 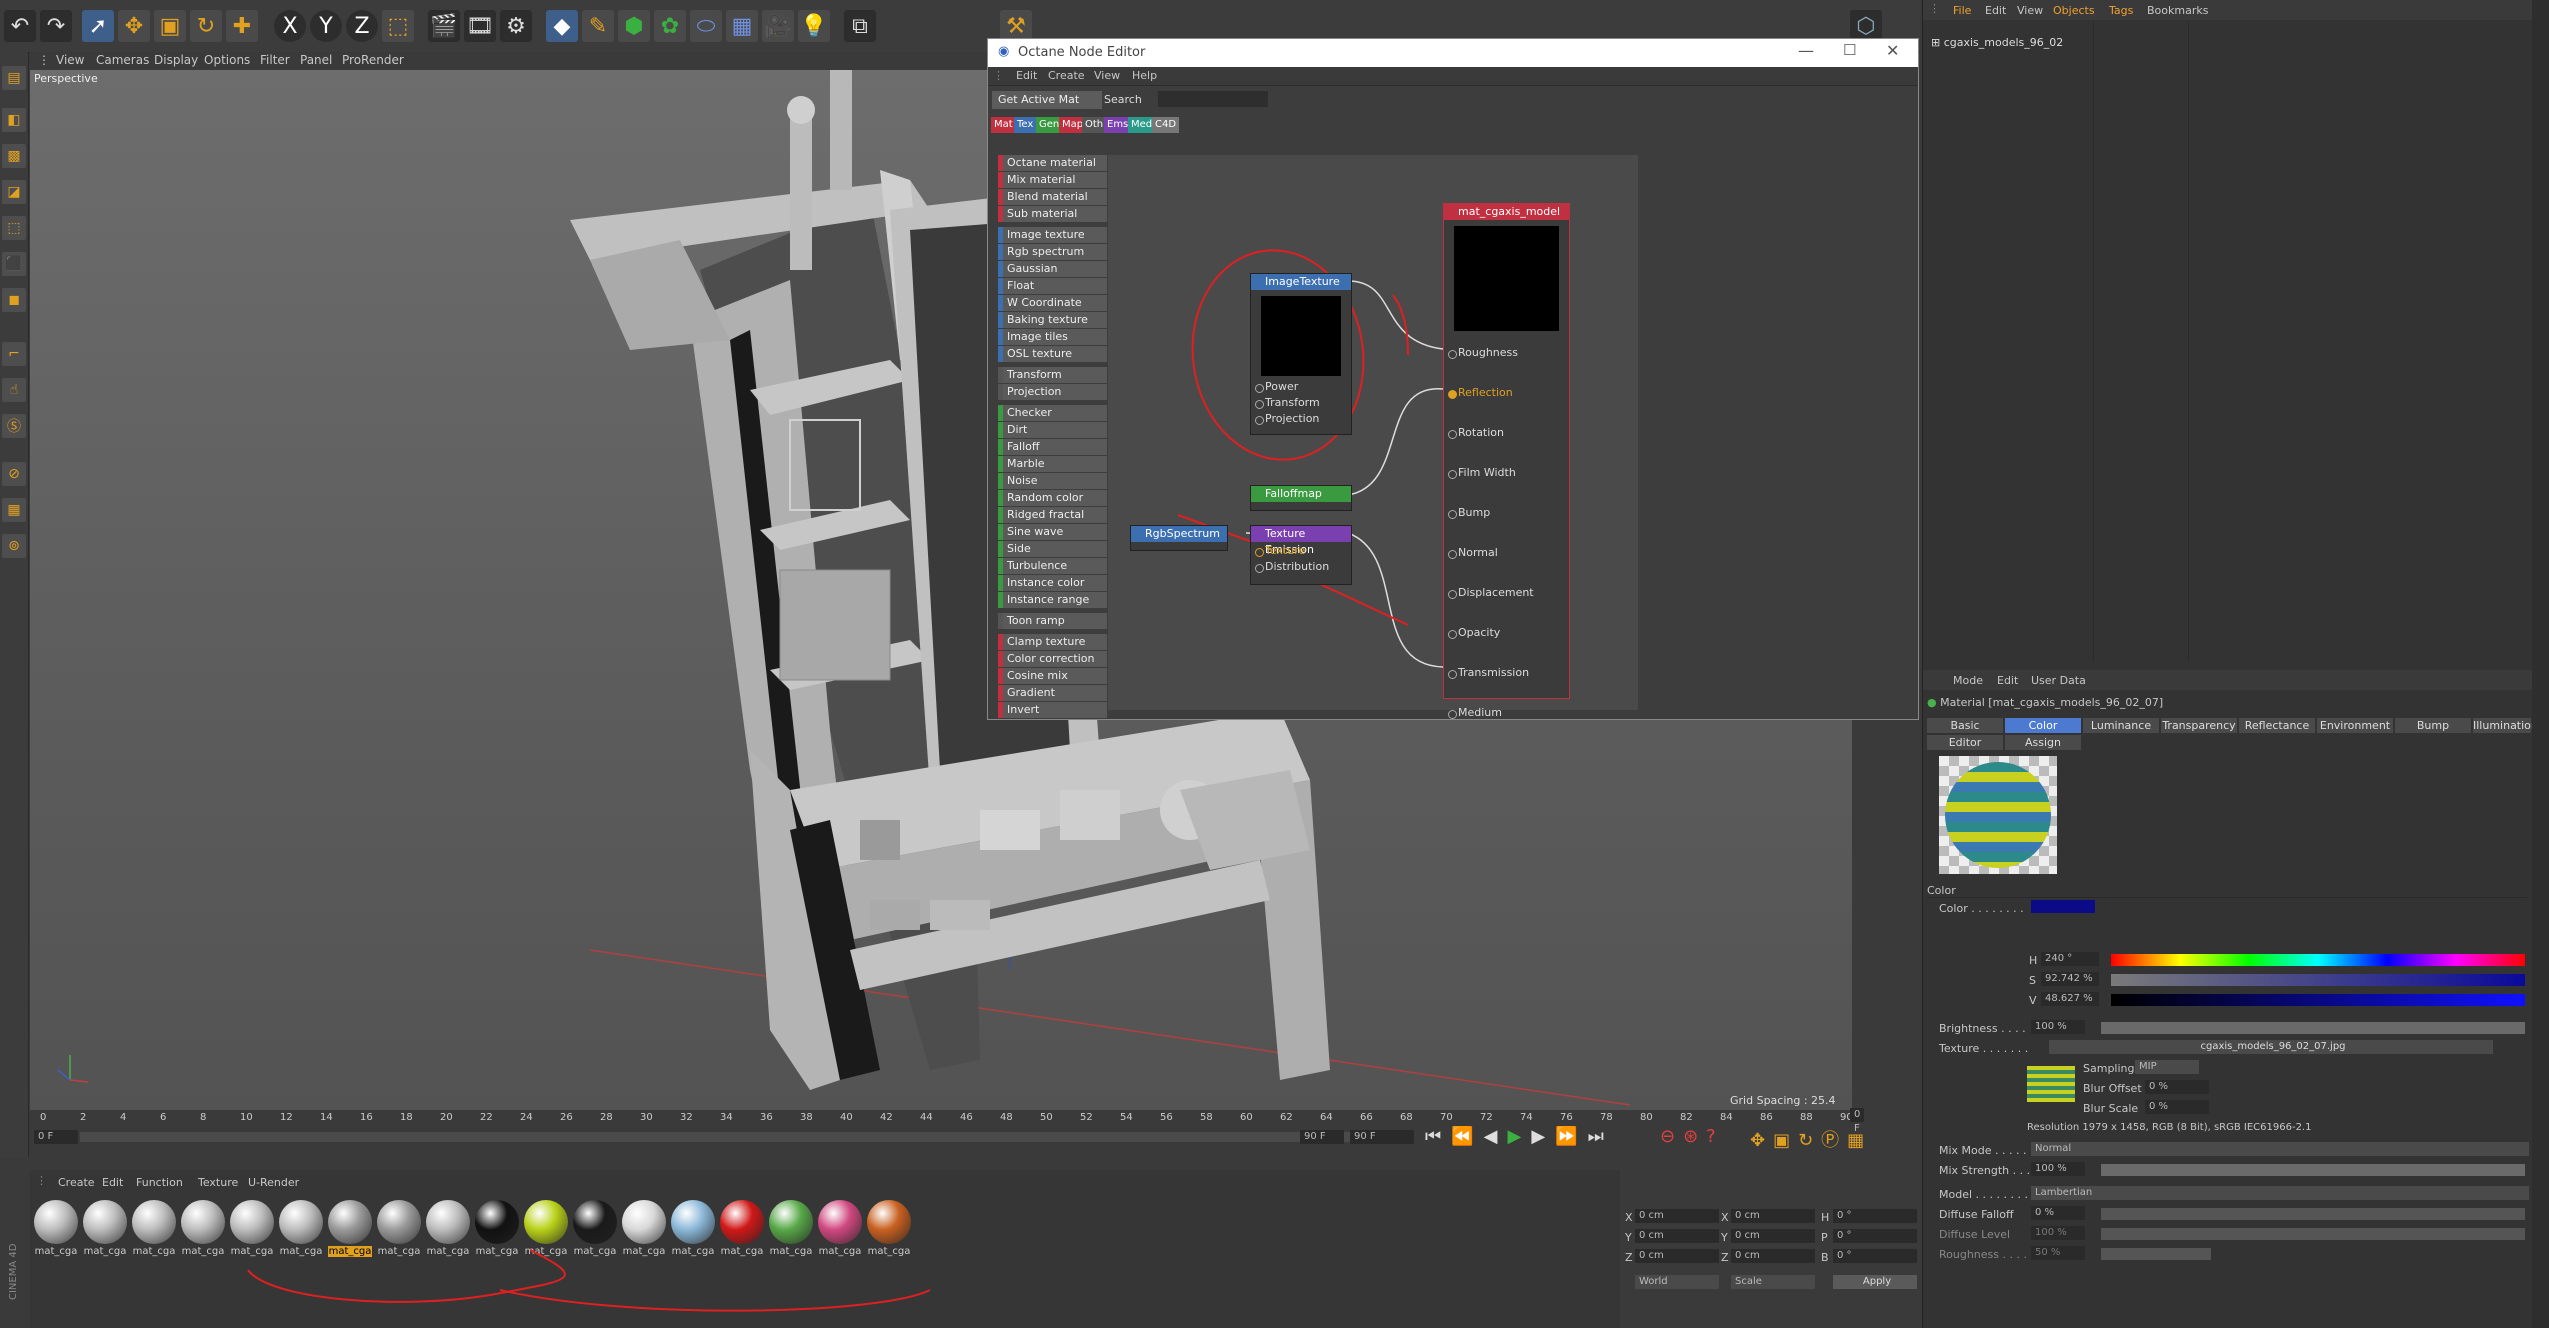 I want to click on sampling-dropdown: MIP, so click(x=2167, y=1067).